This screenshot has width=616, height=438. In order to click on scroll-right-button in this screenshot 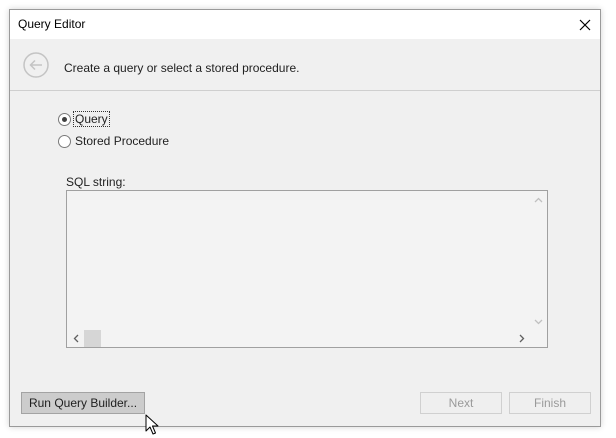, I will do `click(521, 338)`.